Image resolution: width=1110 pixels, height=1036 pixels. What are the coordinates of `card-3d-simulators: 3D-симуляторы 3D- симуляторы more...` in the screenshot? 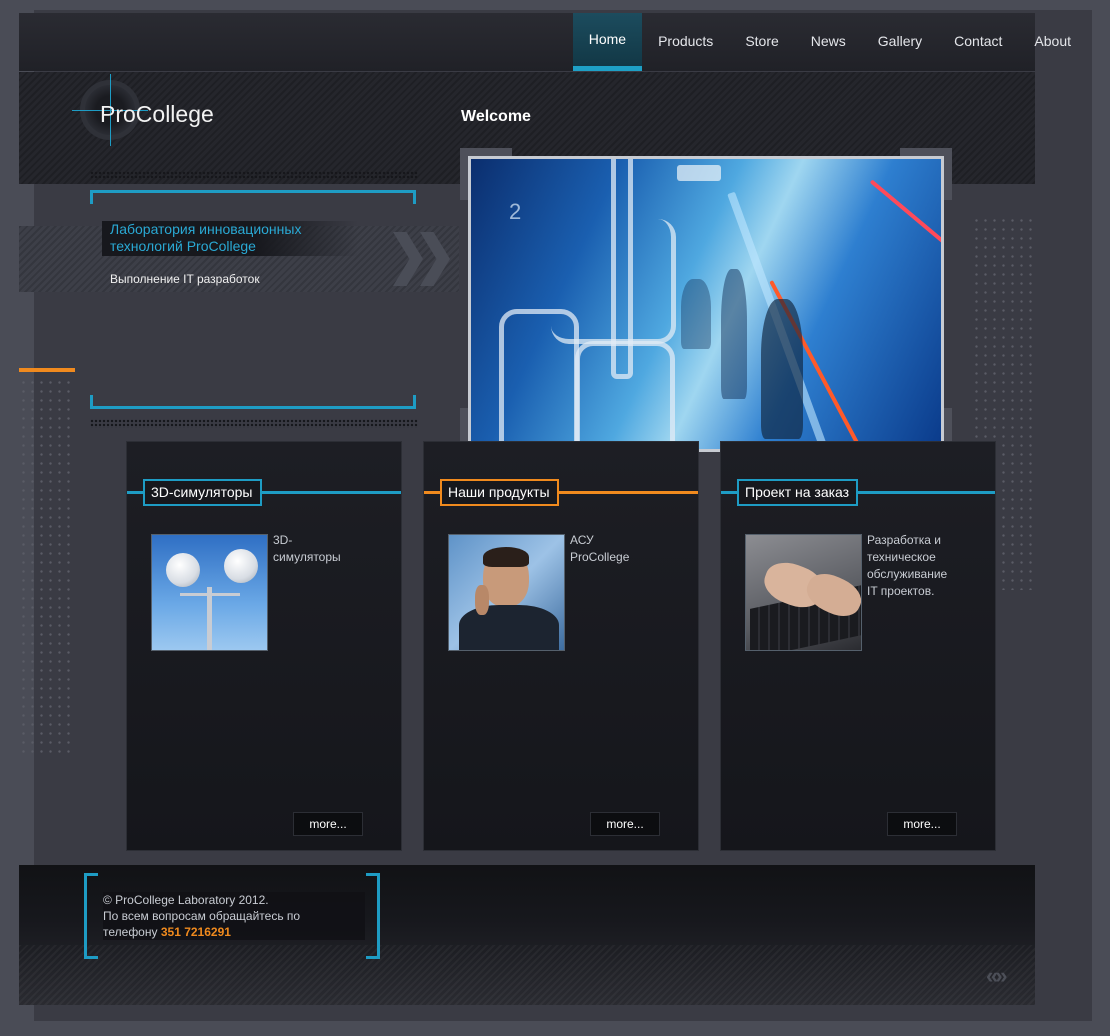 It's located at (264, 646).